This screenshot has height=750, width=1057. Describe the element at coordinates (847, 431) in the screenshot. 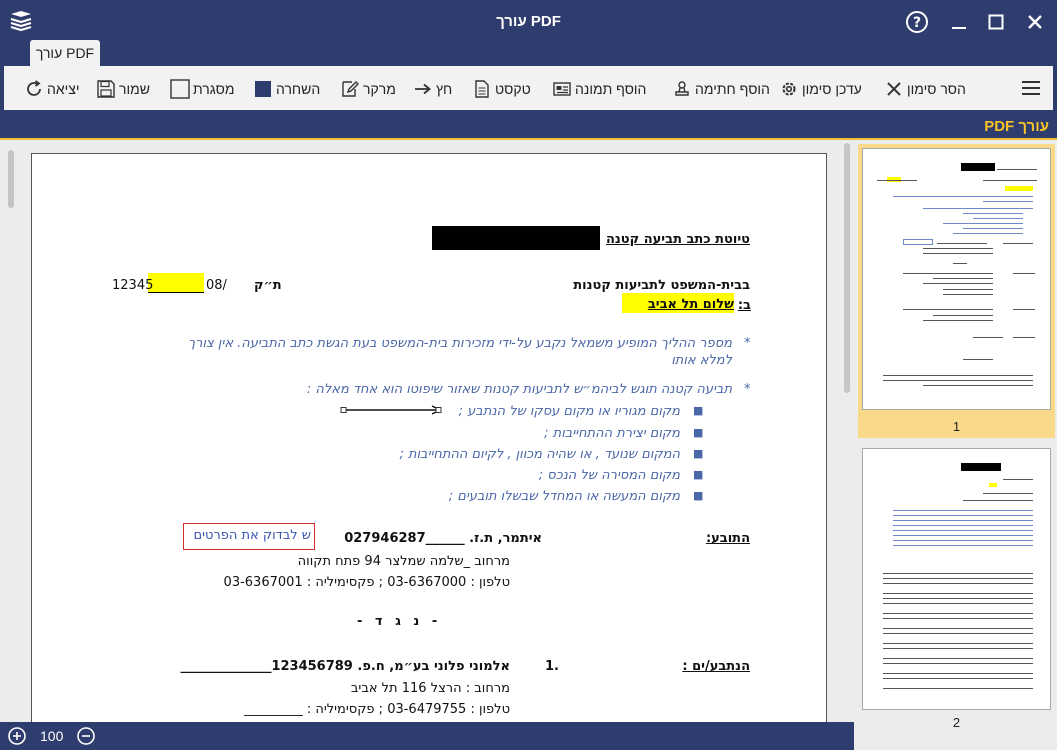

I see `document-scrollbar` at that location.